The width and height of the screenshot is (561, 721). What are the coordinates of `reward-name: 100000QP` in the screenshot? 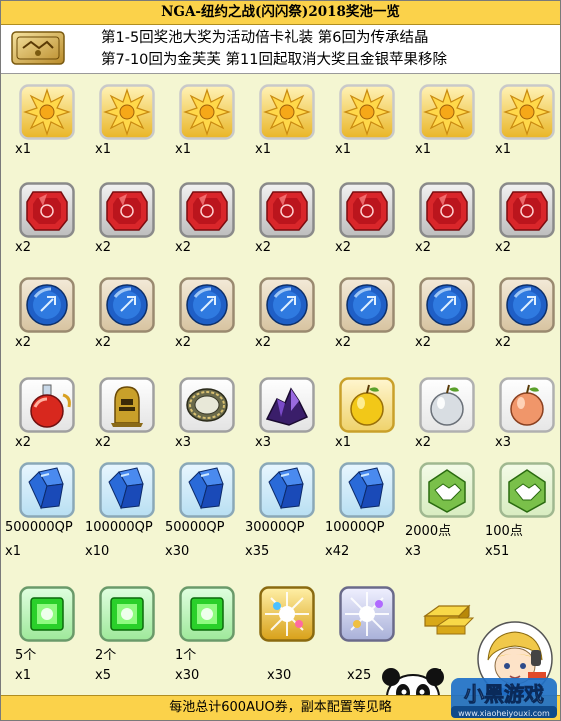 It's located at (119, 527).